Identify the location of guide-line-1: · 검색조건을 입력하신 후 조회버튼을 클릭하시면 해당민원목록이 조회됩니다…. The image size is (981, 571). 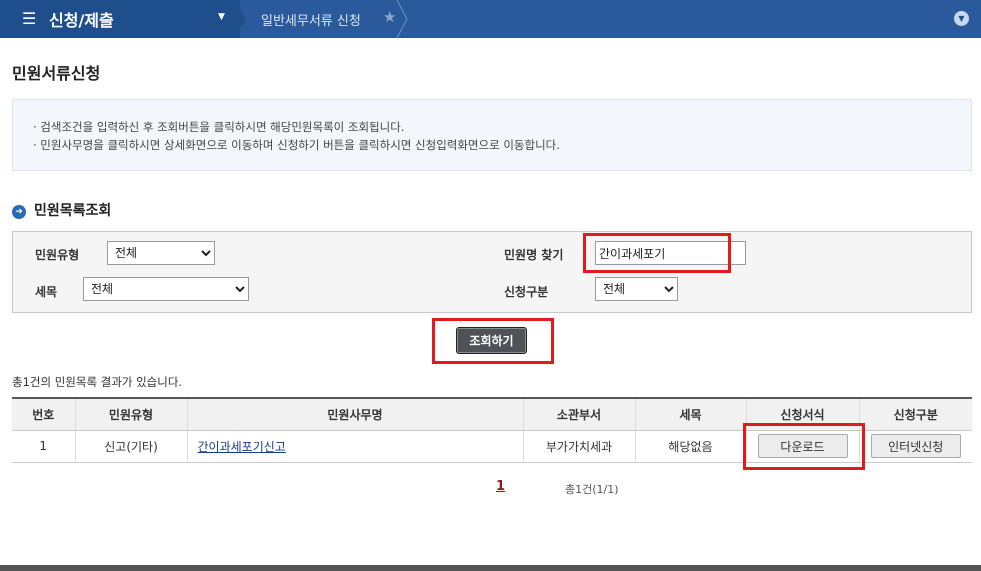
(219, 127).